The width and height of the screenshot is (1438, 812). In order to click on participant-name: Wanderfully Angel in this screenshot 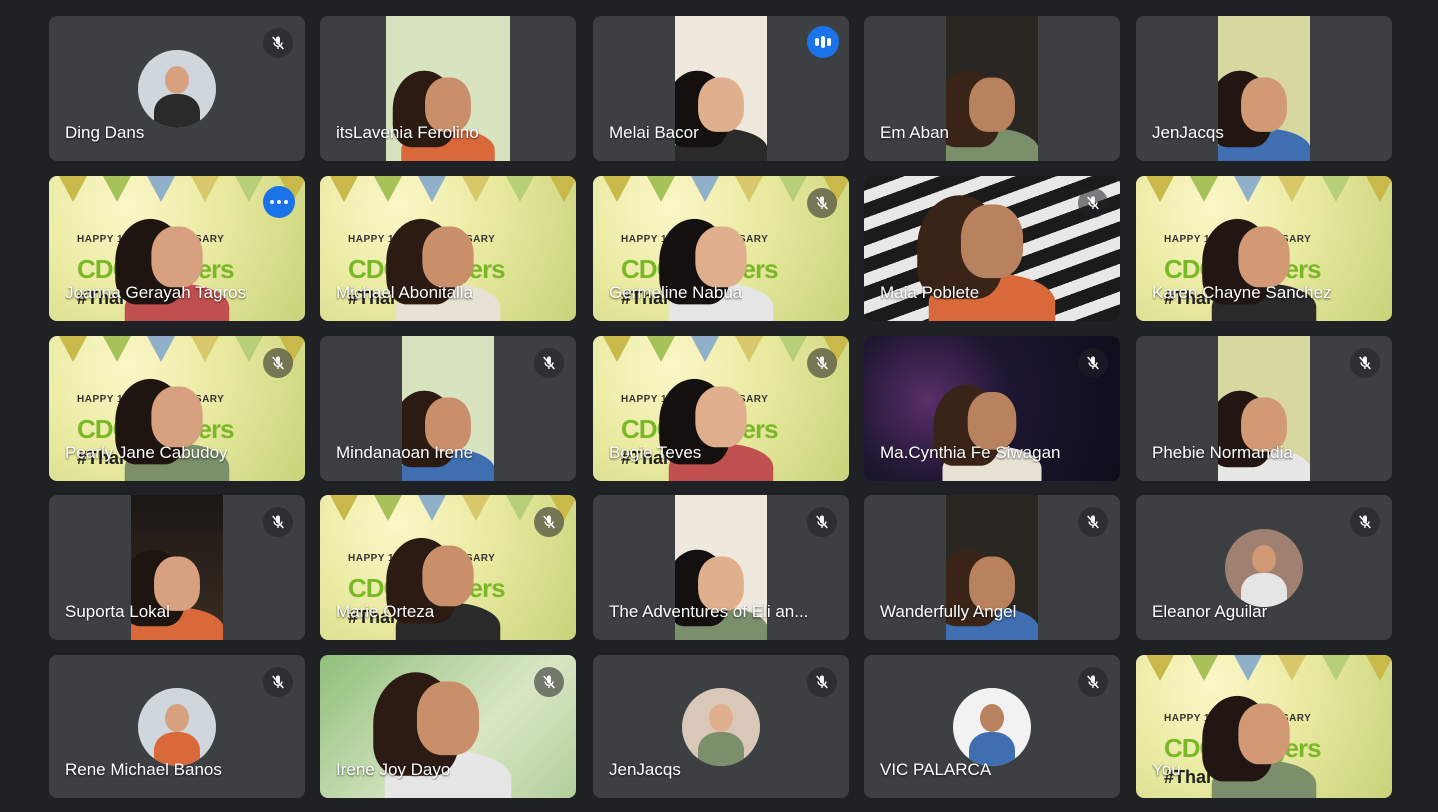, I will do `click(948, 611)`.